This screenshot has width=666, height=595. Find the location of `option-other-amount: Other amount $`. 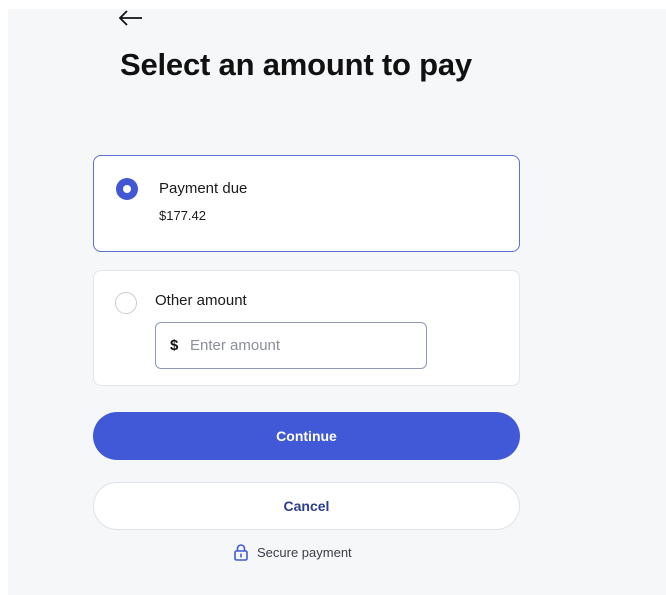

option-other-amount: Other amount $ is located at coordinates (306, 328).